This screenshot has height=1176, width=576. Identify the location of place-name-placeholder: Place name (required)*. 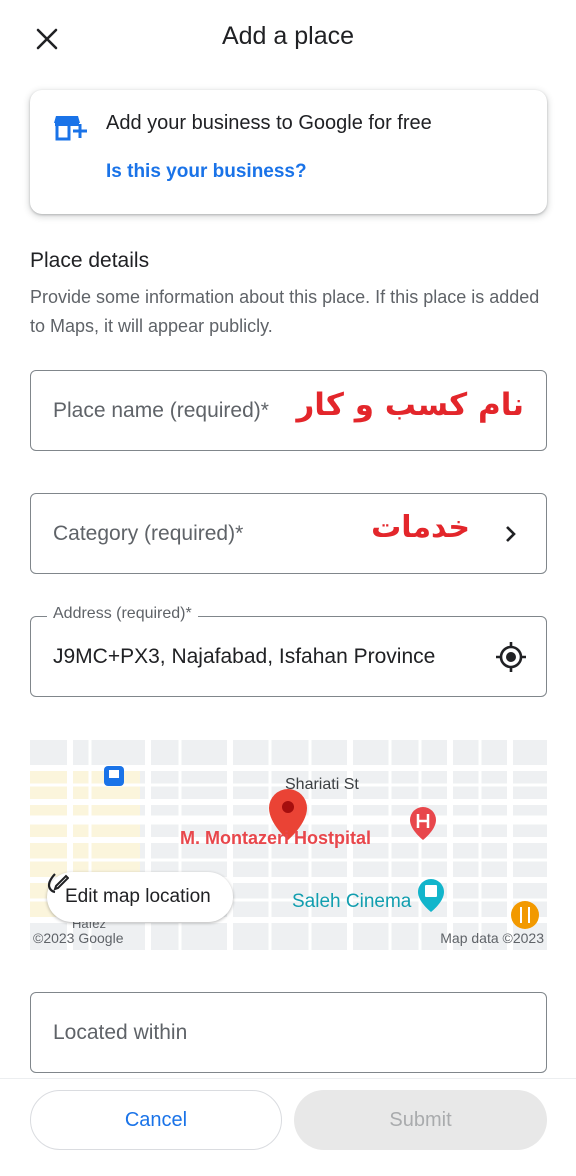
(161, 410).